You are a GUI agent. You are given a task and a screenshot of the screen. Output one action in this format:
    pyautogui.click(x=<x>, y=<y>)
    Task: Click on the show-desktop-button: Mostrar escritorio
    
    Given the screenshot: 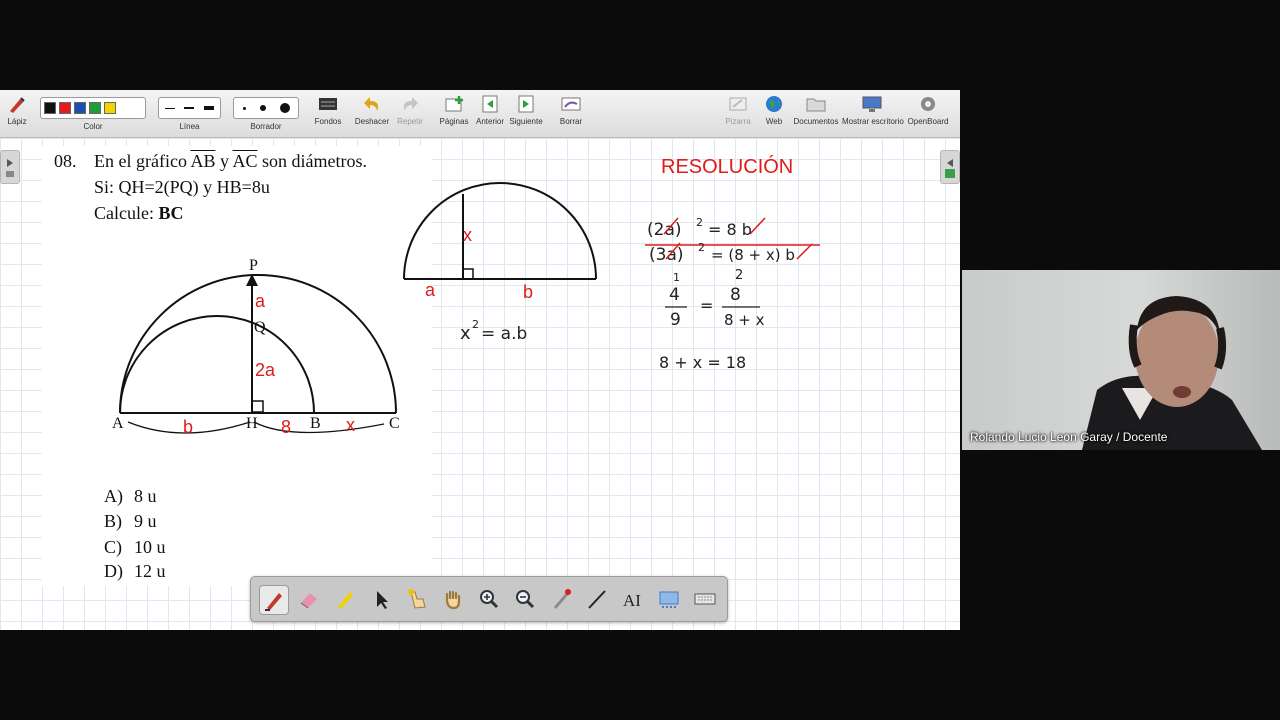 What is the action you would take?
    pyautogui.click(x=873, y=110)
    